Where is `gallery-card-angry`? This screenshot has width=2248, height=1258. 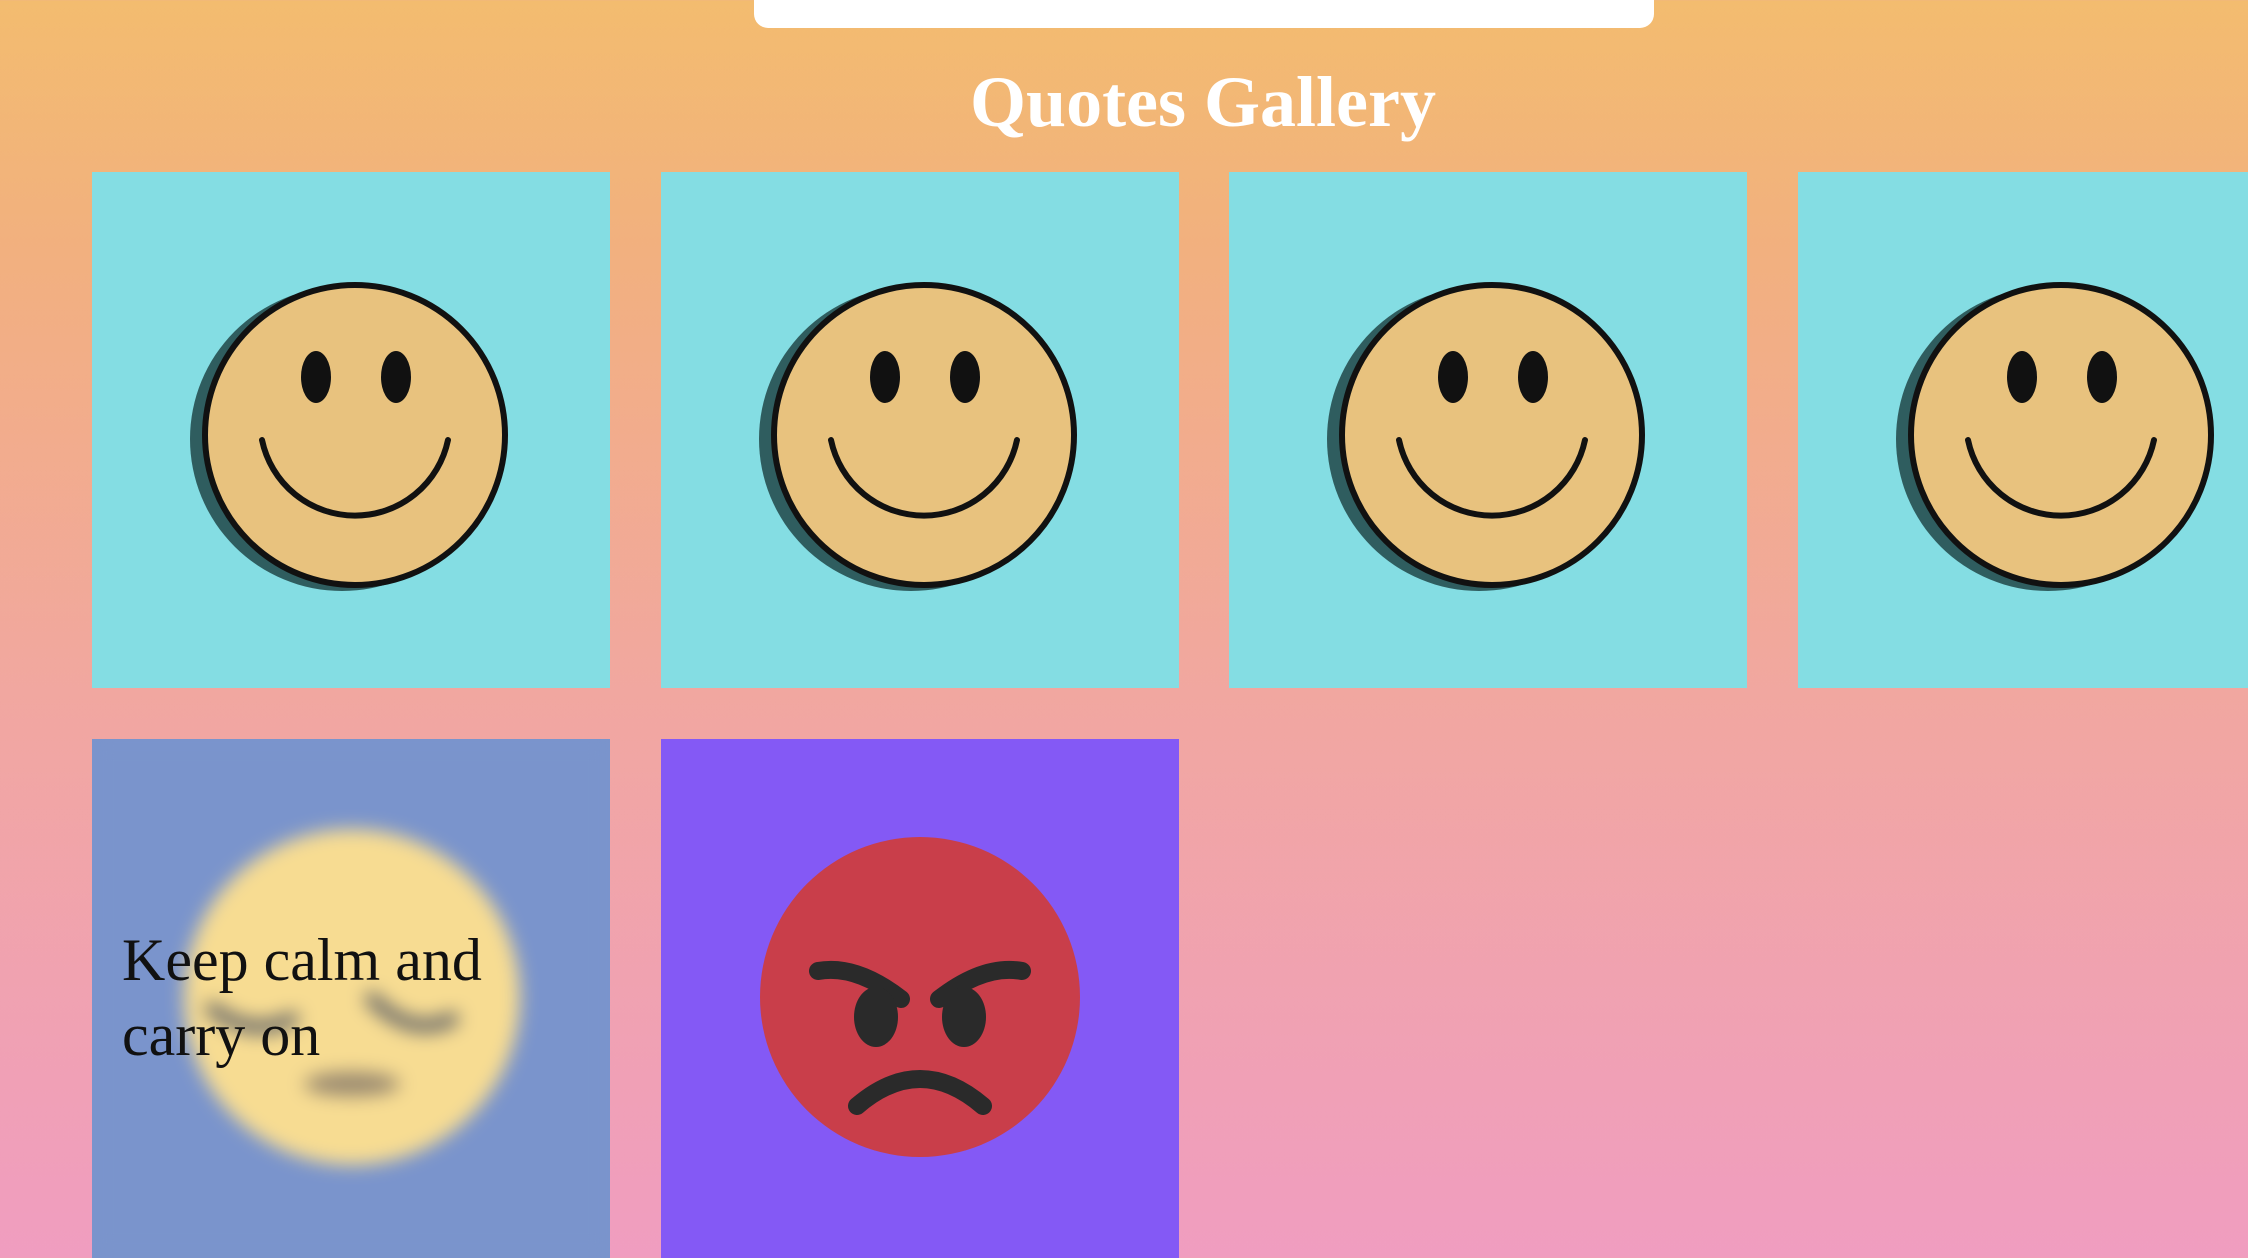
gallery-card-angry is located at coordinates (920, 998).